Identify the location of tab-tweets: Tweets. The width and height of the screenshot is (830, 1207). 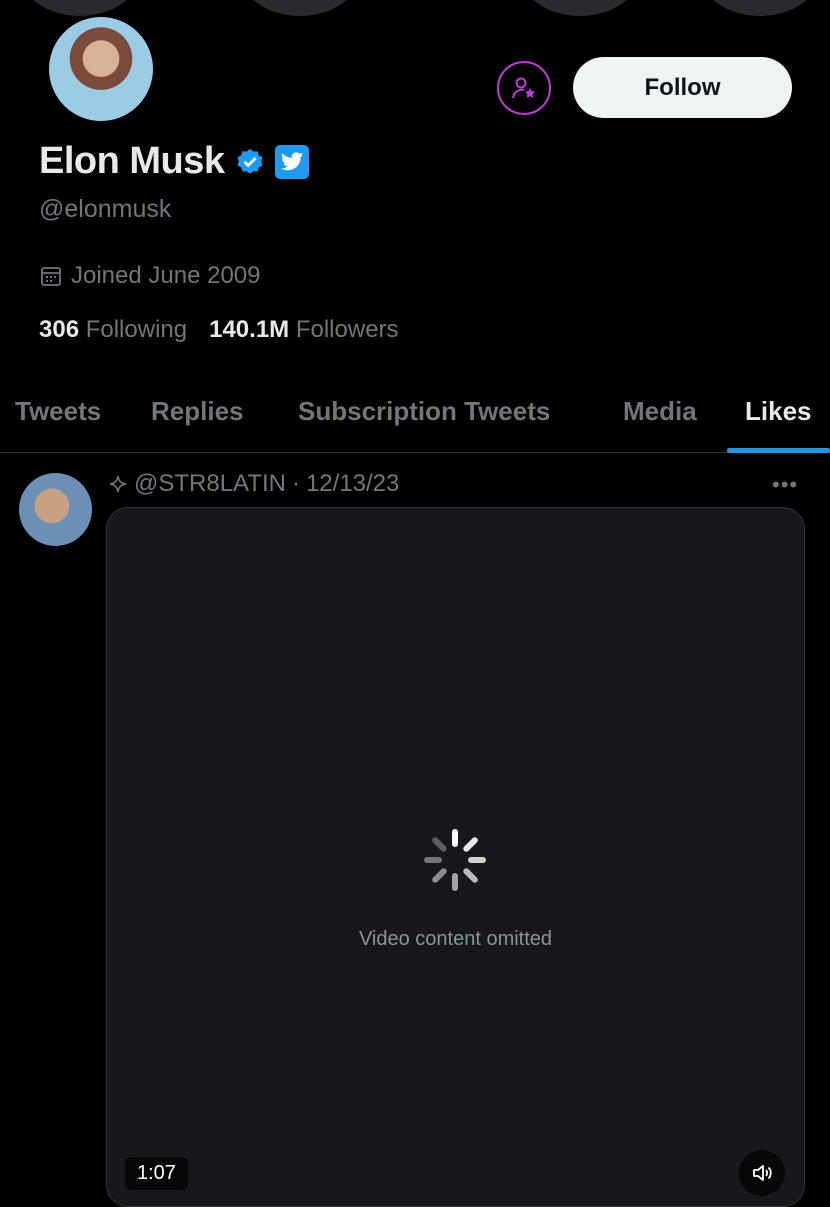
(58, 411).